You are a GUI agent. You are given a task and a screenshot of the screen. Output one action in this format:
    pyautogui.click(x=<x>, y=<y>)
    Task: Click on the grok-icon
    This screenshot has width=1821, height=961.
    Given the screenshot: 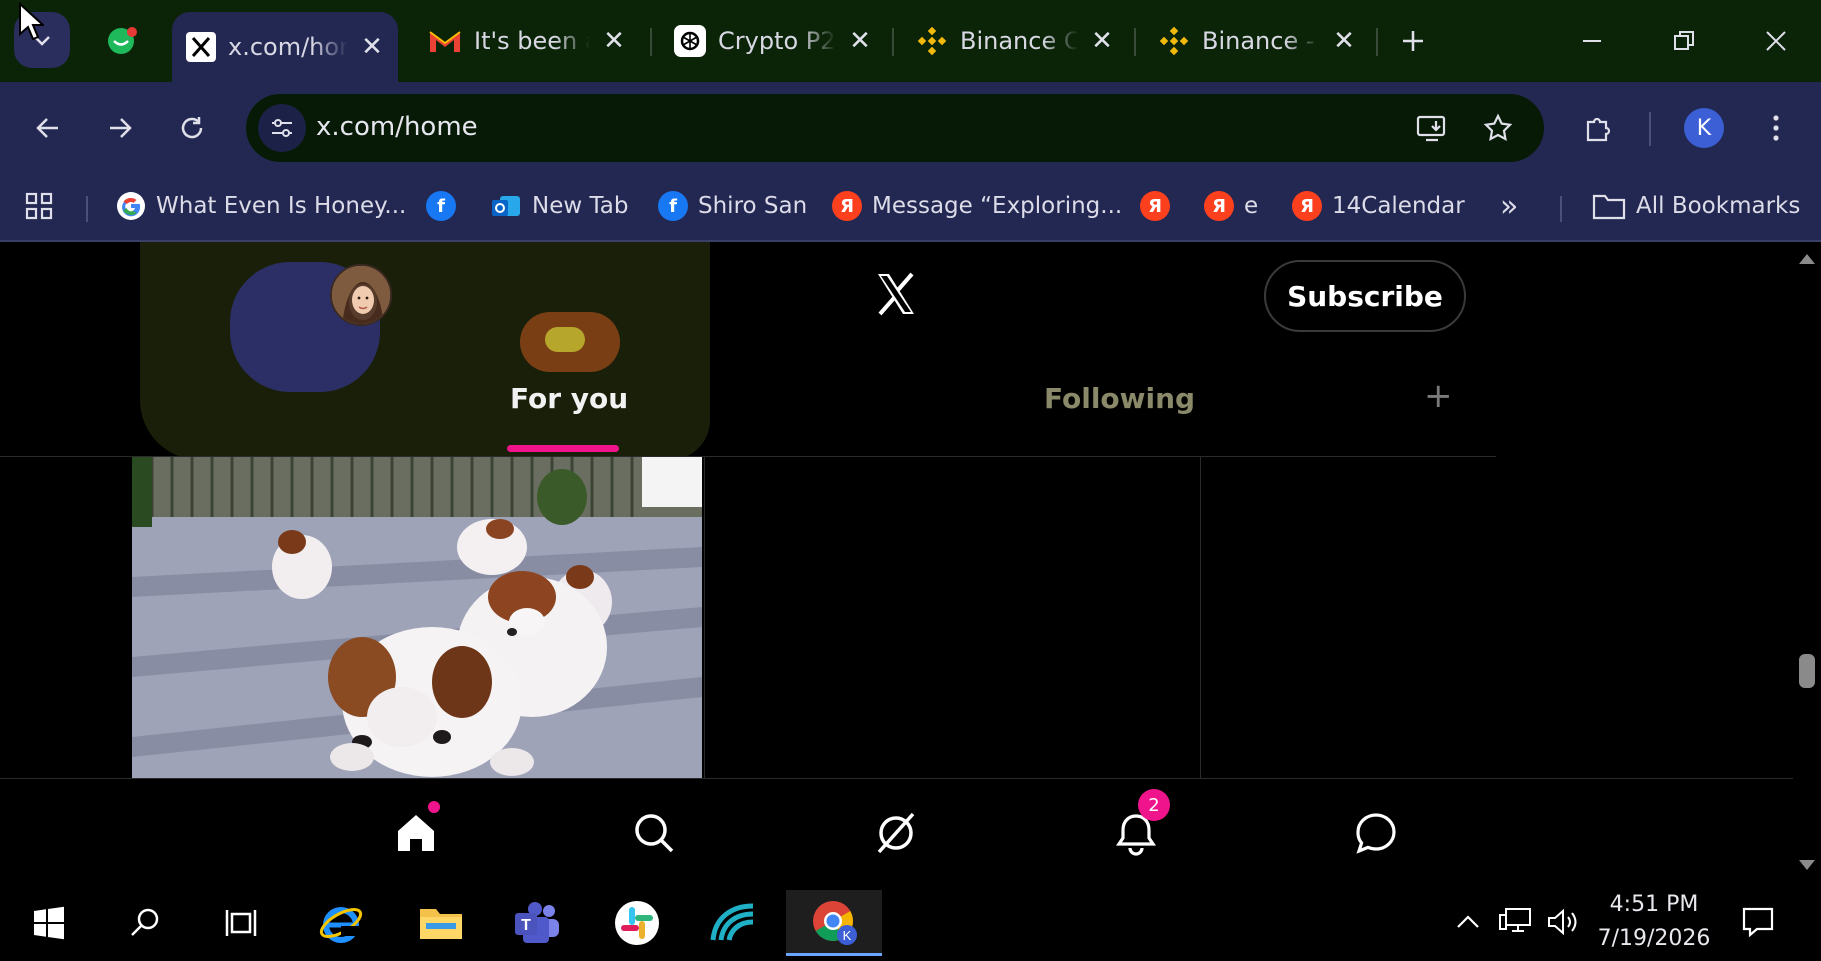 What is the action you would take?
    pyautogui.click(x=896, y=833)
    